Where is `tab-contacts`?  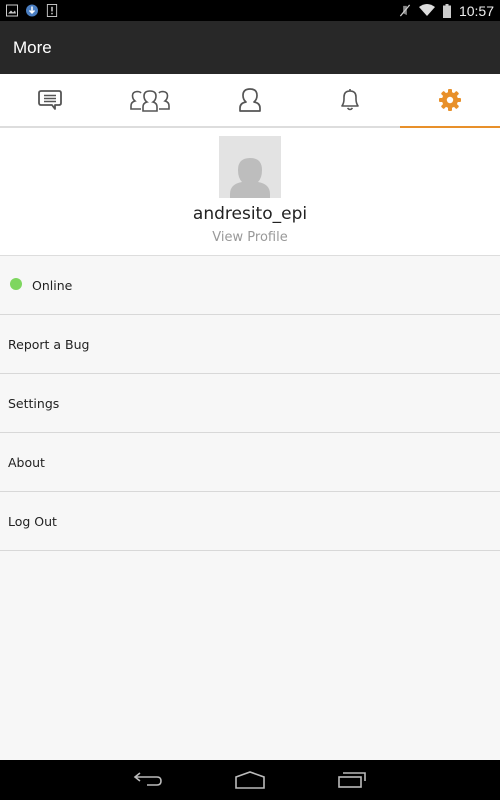 tab-contacts is located at coordinates (250, 100).